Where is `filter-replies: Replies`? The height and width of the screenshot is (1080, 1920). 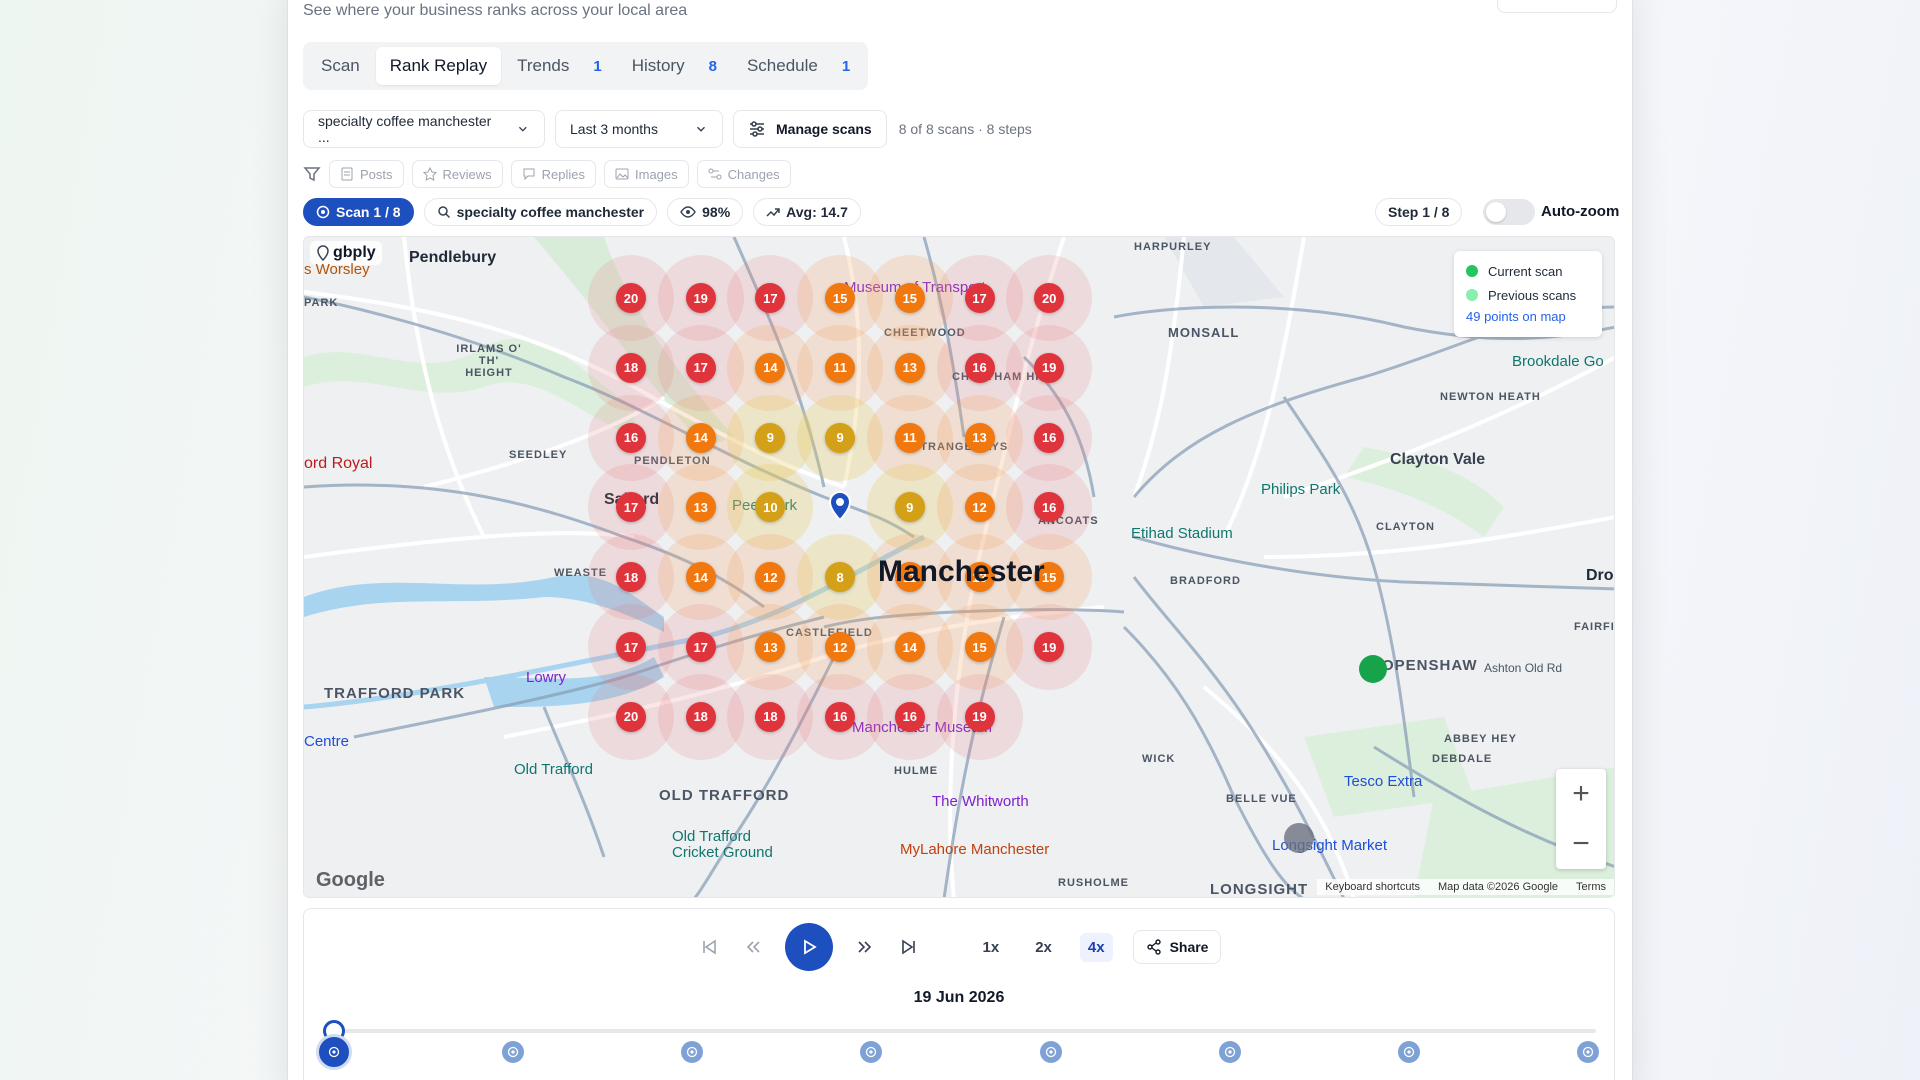 filter-replies: Replies is located at coordinates (553, 174).